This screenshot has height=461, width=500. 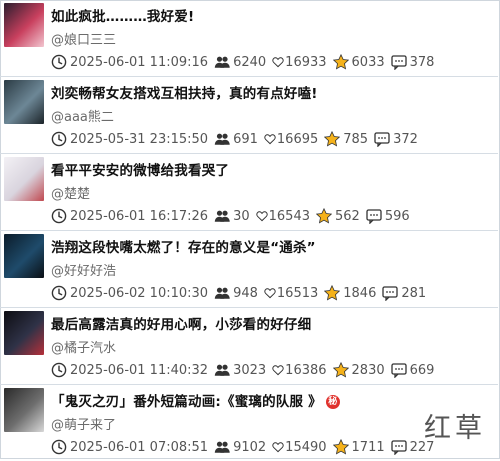 What do you see at coordinates (83, 38) in the screenshot?
I see `video-author: @娘口三三` at bounding box center [83, 38].